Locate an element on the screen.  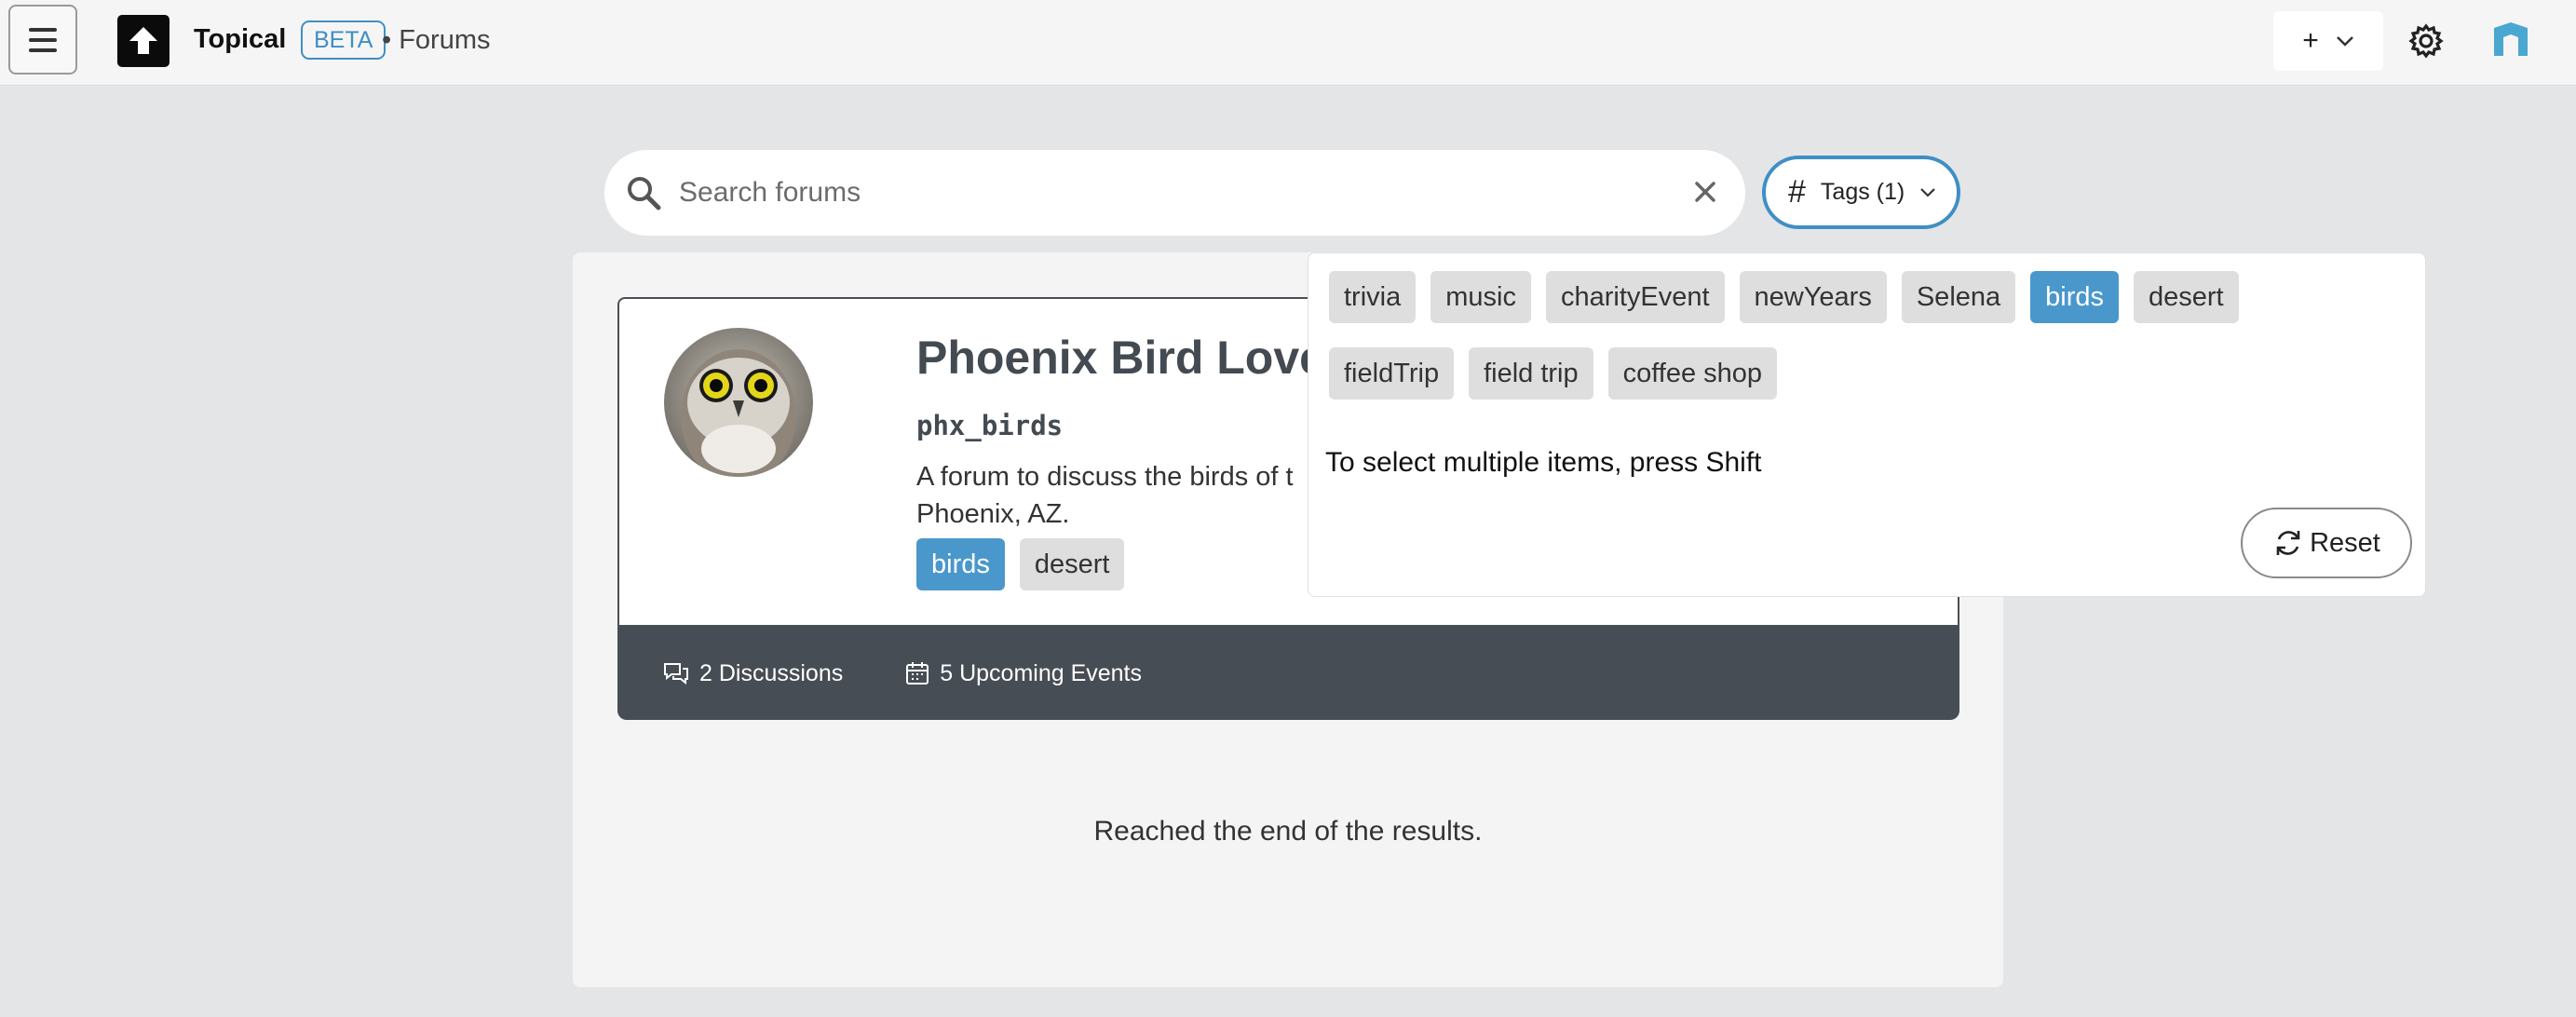
hash-icon: # is located at coordinates (1797, 192).